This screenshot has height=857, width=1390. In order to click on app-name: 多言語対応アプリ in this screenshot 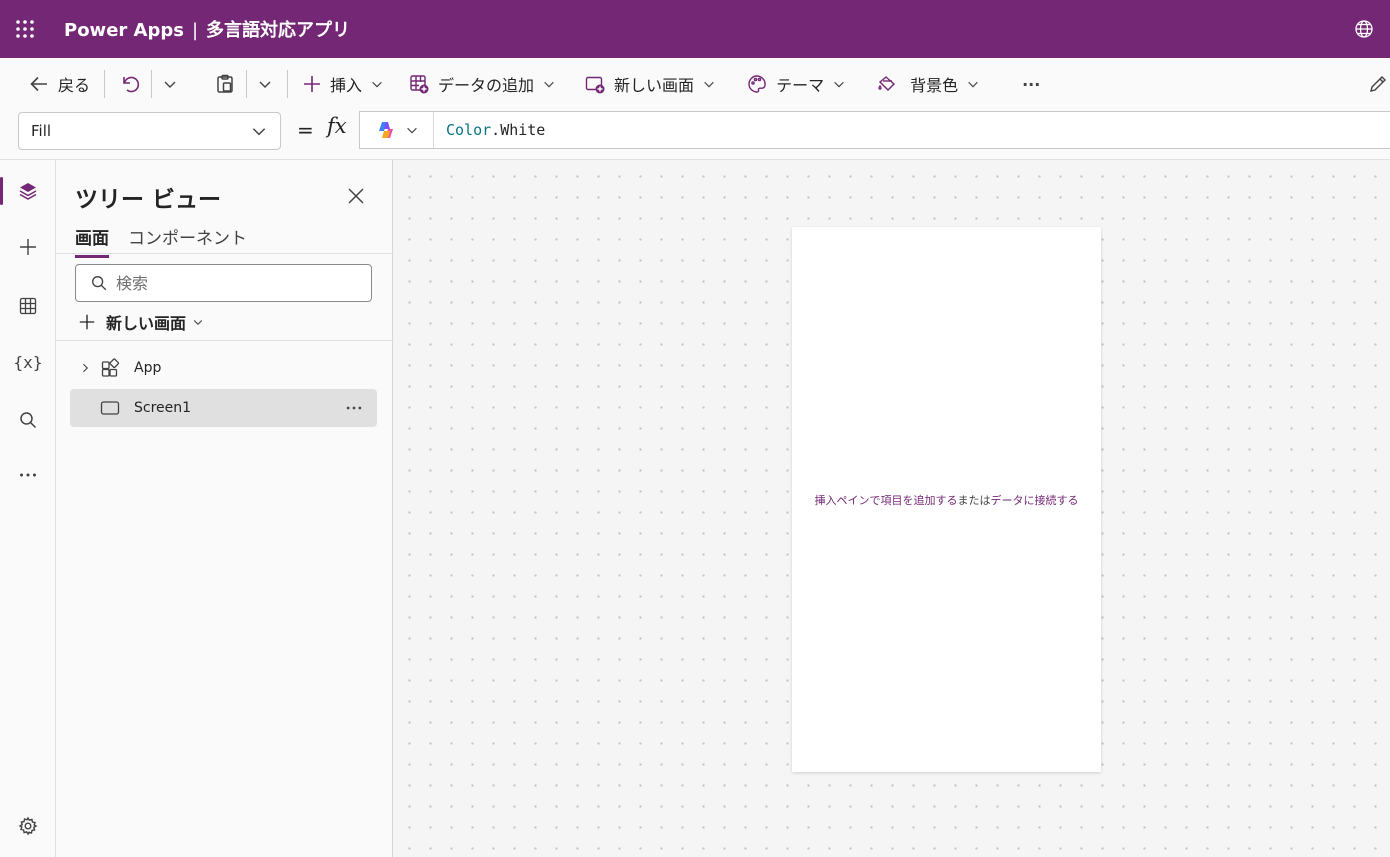, I will do `click(278, 30)`.